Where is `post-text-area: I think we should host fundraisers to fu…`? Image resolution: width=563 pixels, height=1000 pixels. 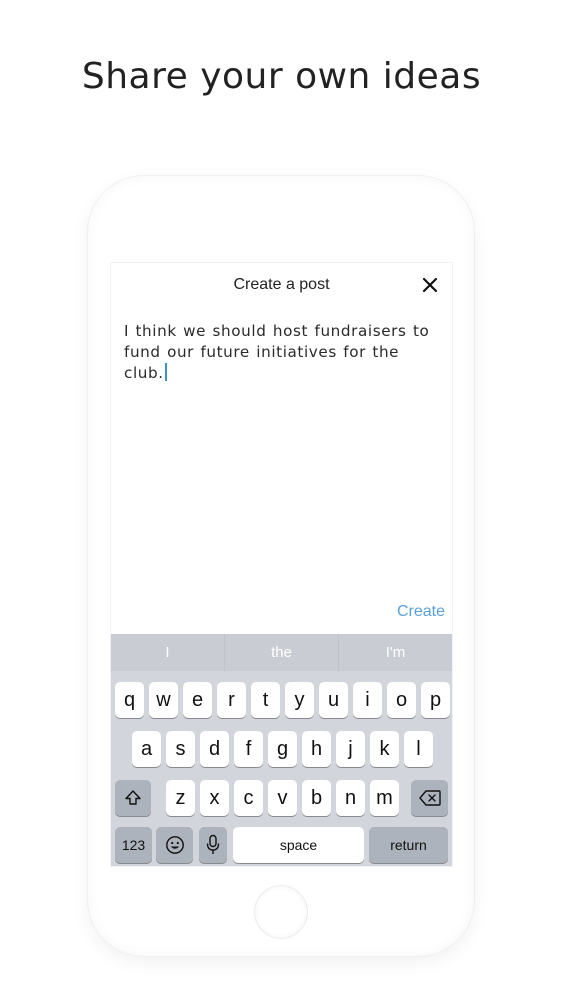 post-text-area: I think we should host fundraisers to fu… is located at coordinates (283, 352).